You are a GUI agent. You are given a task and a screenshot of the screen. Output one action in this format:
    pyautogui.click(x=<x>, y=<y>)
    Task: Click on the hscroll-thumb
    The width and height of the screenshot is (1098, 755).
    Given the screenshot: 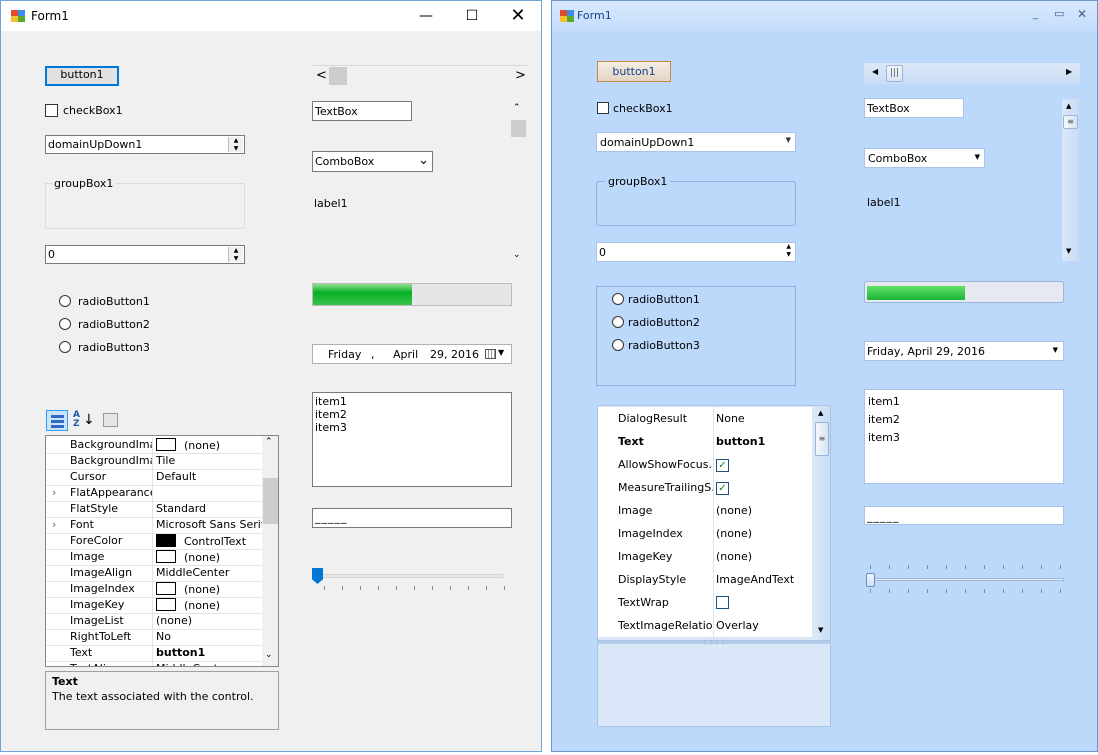 What is the action you would take?
    pyautogui.click(x=338, y=76)
    